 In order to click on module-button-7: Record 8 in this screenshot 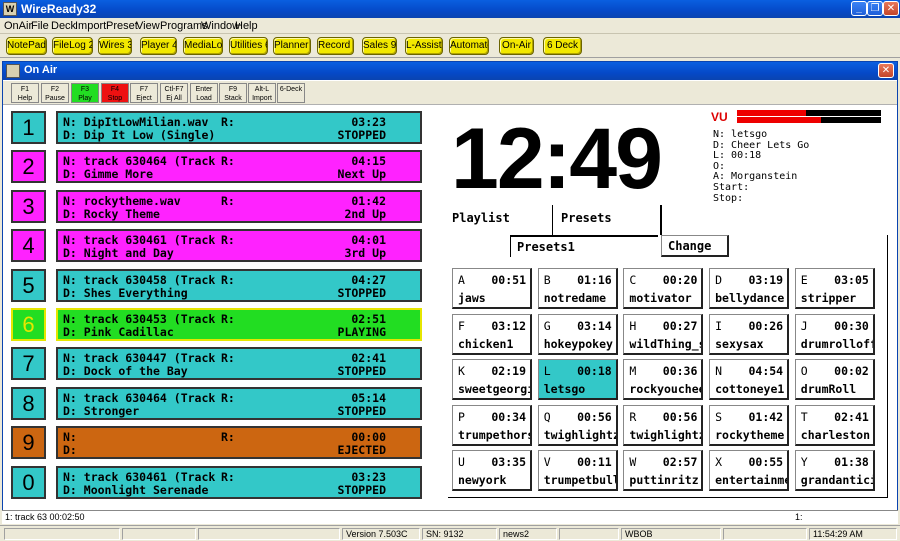, I will do `click(335, 46)`.